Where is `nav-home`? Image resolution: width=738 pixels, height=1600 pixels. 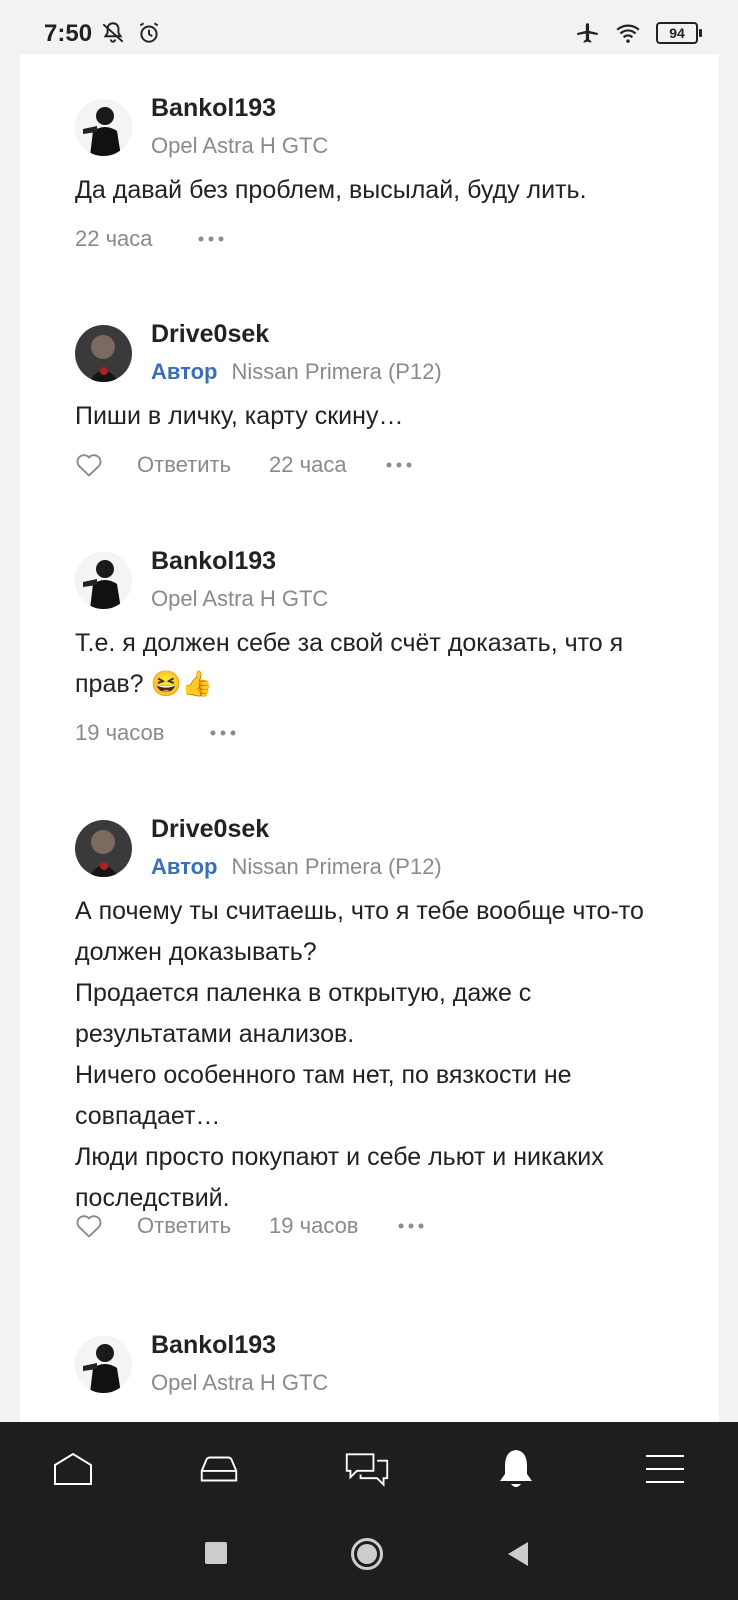
nav-home is located at coordinates (73, 1469).